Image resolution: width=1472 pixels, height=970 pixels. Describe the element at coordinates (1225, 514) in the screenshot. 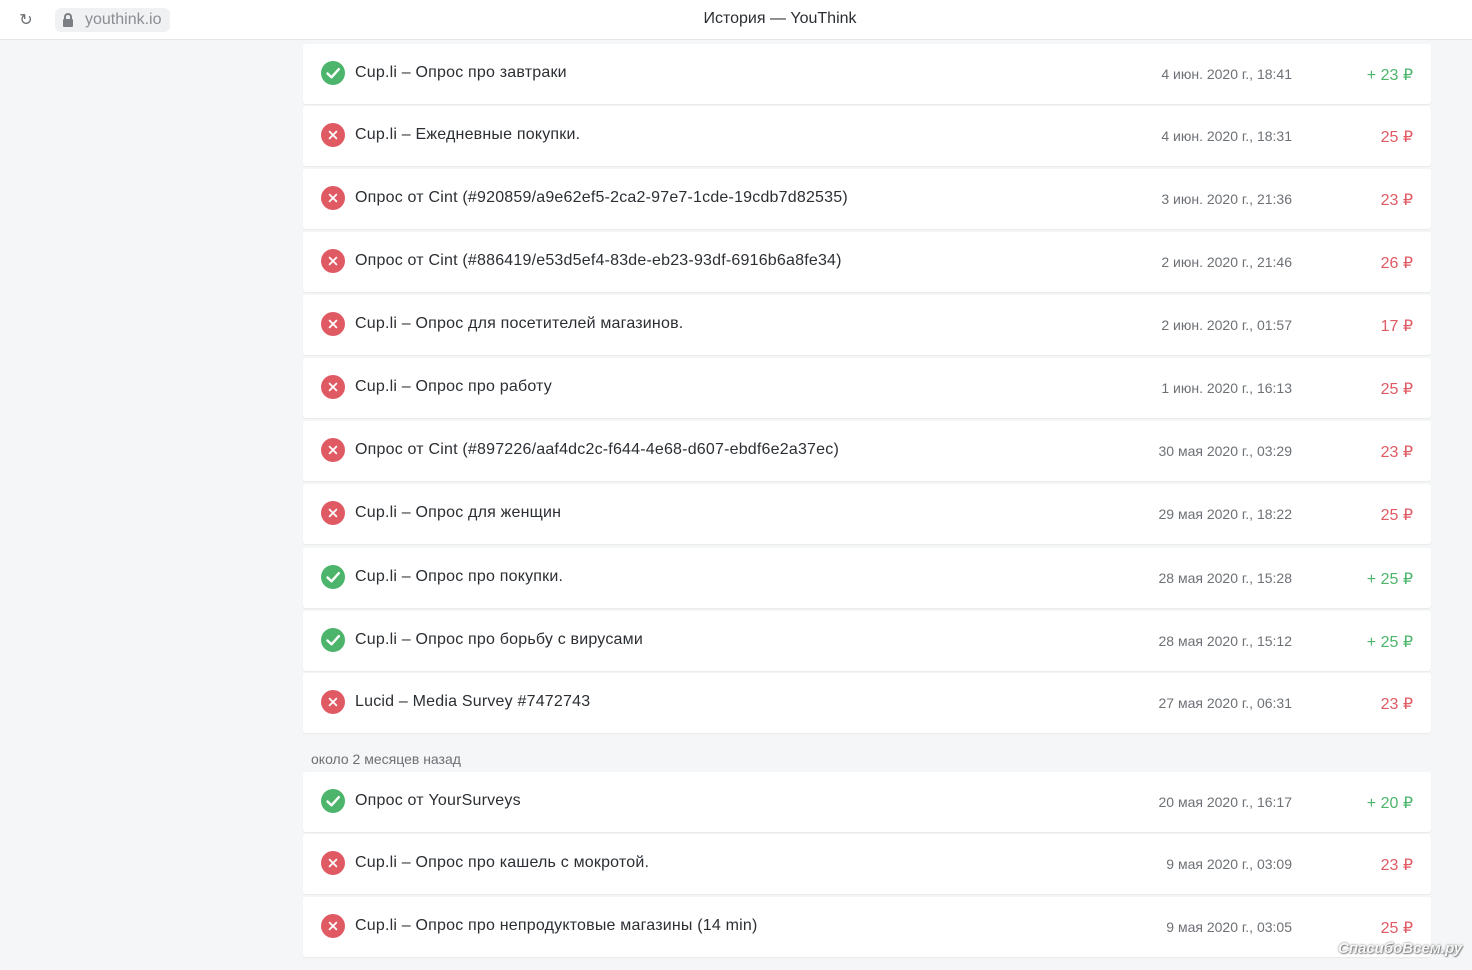

I see `row-date: 29 мая 2020 г., 18:22` at that location.